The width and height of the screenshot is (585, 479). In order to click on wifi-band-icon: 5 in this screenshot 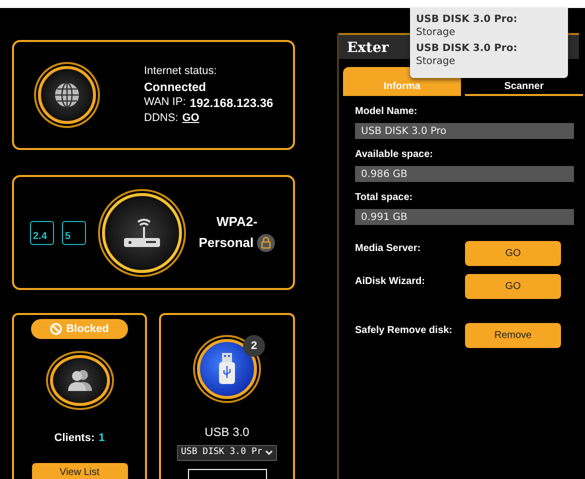, I will do `click(74, 232)`.